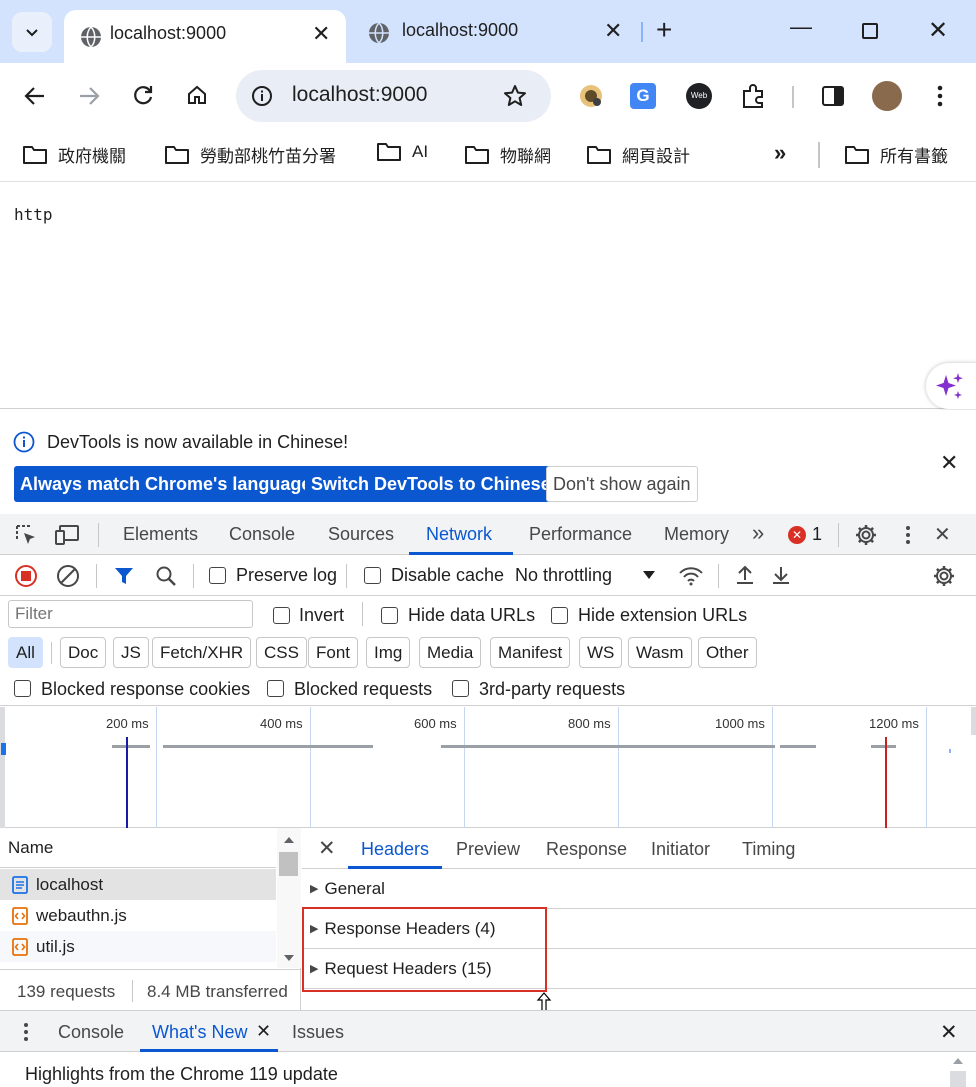 The width and height of the screenshot is (976, 1087). What do you see at coordinates (372, 575) in the screenshot?
I see `disable-cache-checkbox` at bounding box center [372, 575].